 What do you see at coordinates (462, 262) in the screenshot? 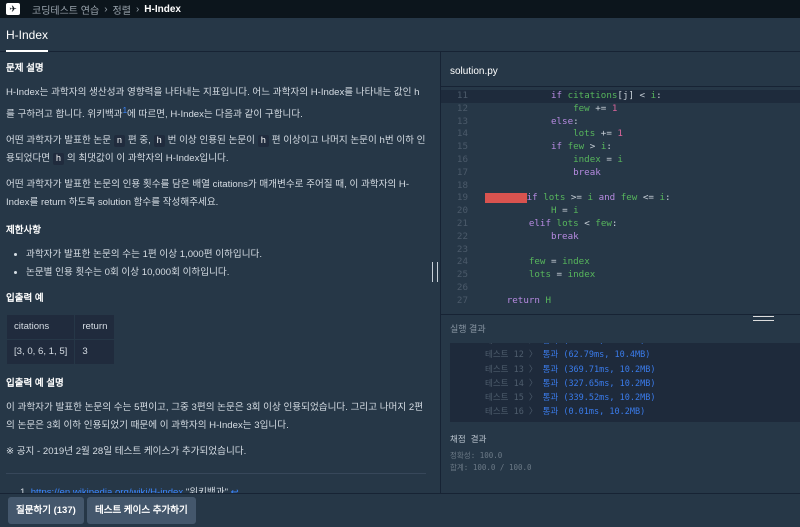
I see `line-number: 24` at bounding box center [462, 262].